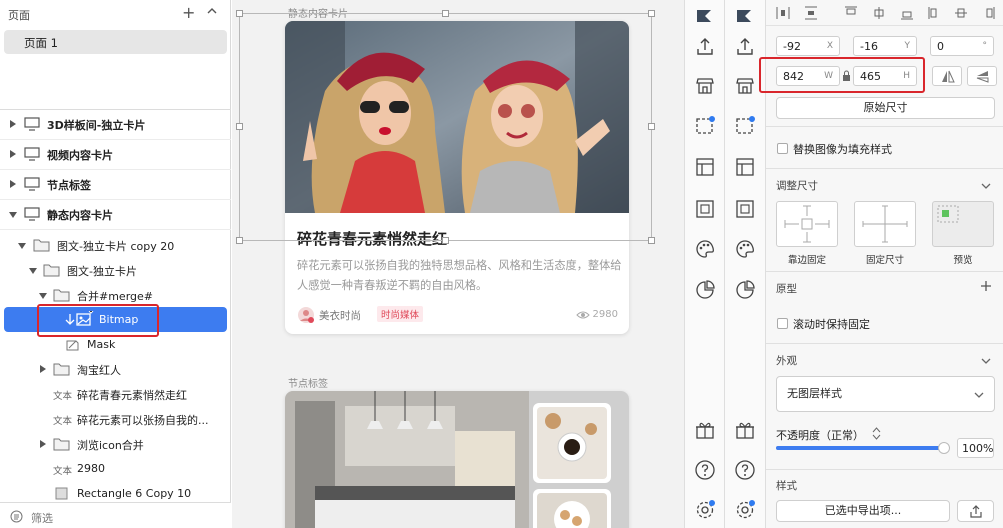  What do you see at coordinates (876, 433) in the screenshot?
I see `stepper-icon` at bounding box center [876, 433].